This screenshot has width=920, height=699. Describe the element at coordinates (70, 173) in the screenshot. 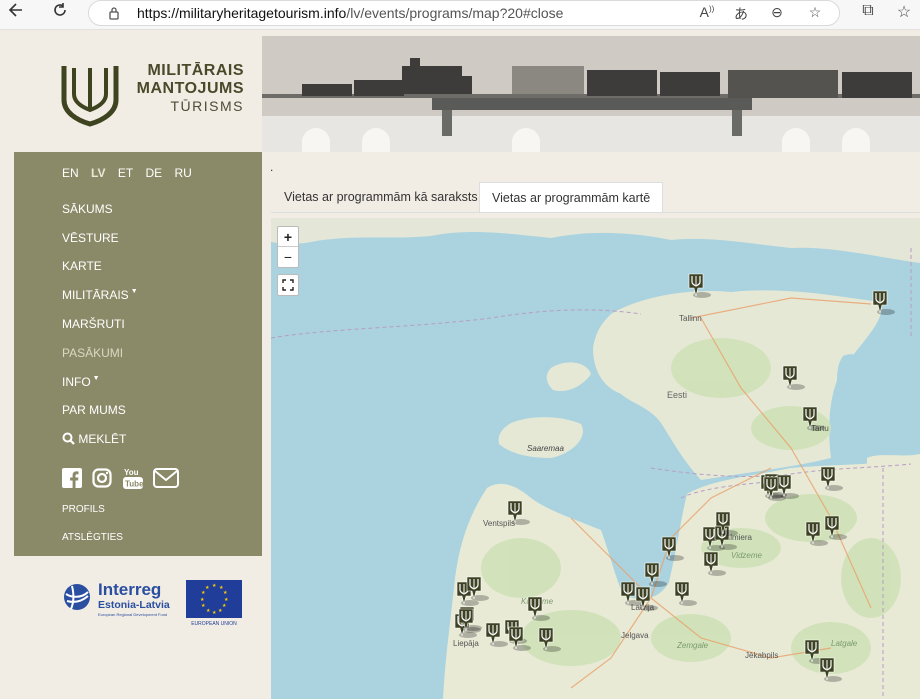

I see `lang-en: EN` at that location.